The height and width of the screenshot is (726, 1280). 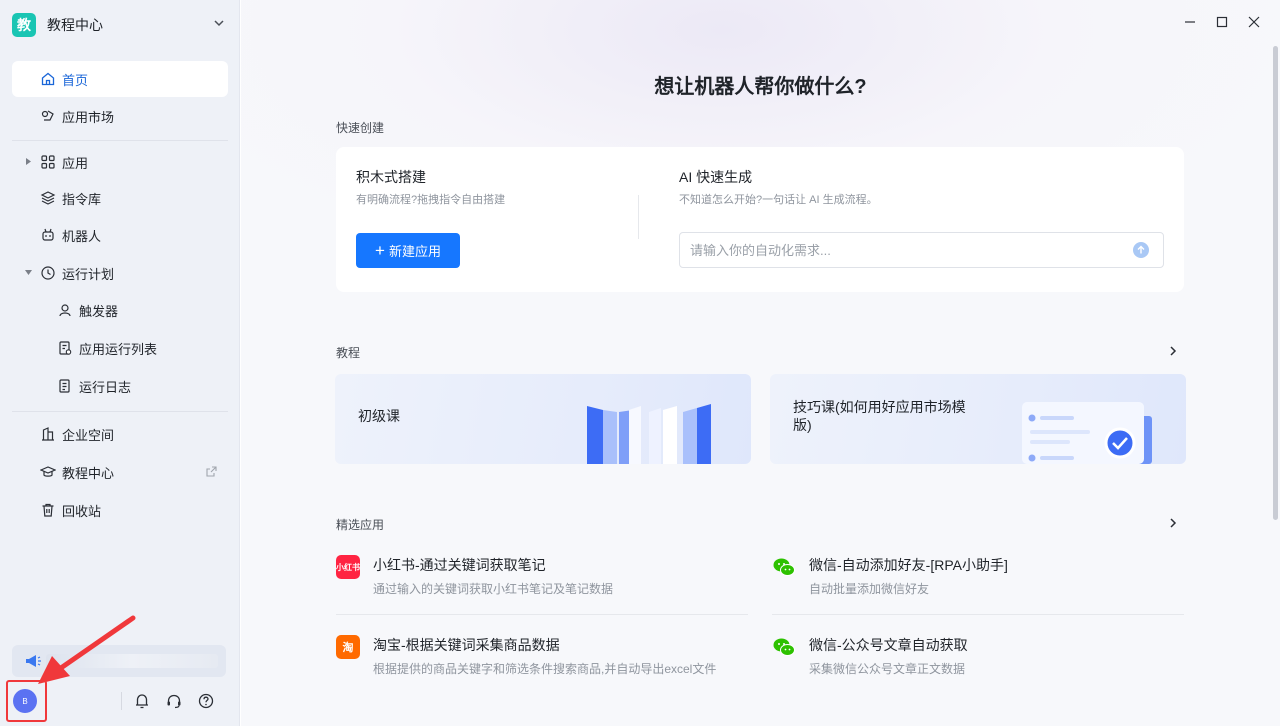 What do you see at coordinates (542, 580) in the screenshot?
I see `featured-app-item: 小红书 小红书-通过关键词获取笔记 通过输入的关键词获取小红书笔记及笔记数据` at bounding box center [542, 580].